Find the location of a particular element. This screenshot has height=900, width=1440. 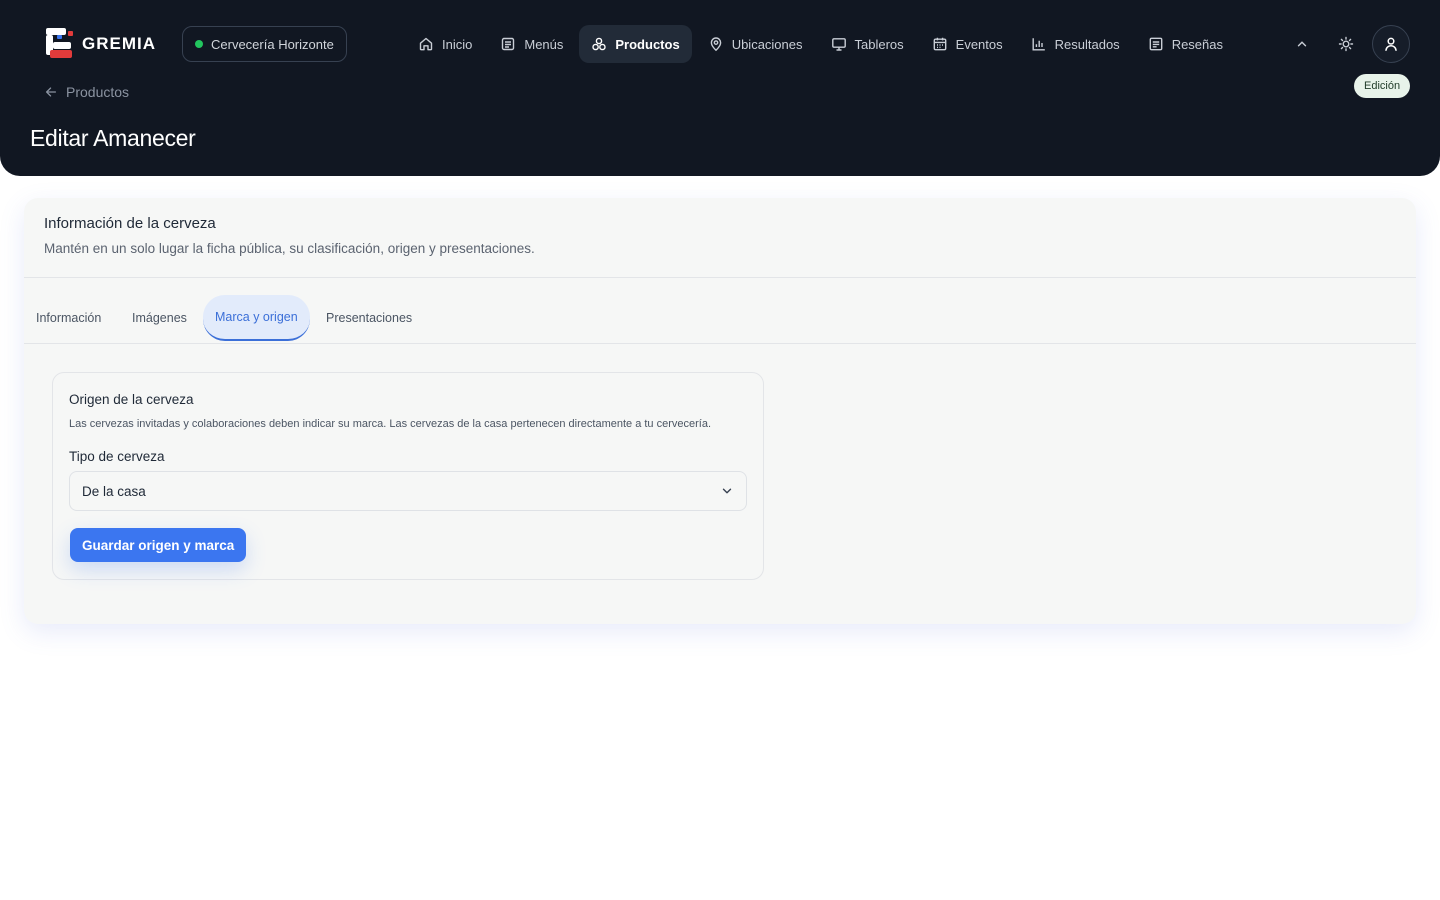

nav-item-ubicaciones: Ubicaciones is located at coordinates (755, 44).